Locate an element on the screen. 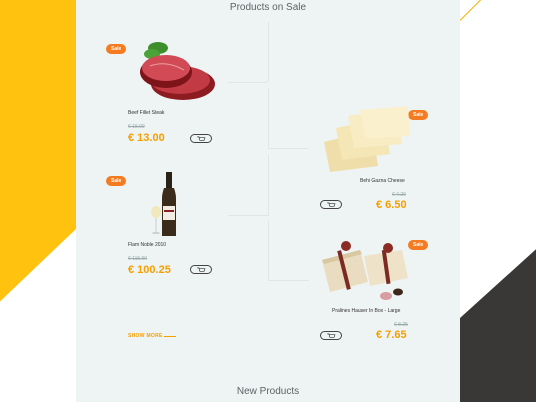  sale-price: € 13.00 is located at coordinates (146, 138).